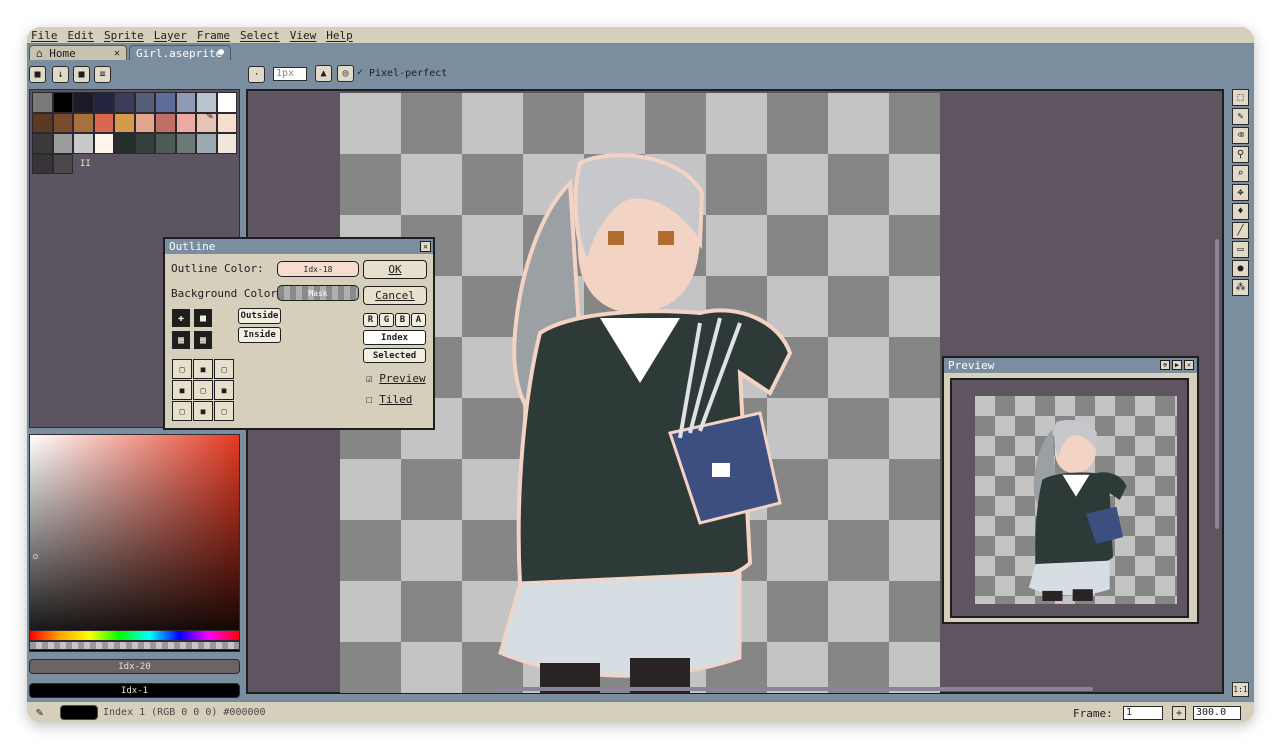 The width and height of the screenshot is (1280, 750). Describe the element at coordinates (1217, 713) in the screenshot. I see `zoom-input: 300.0` at that location.